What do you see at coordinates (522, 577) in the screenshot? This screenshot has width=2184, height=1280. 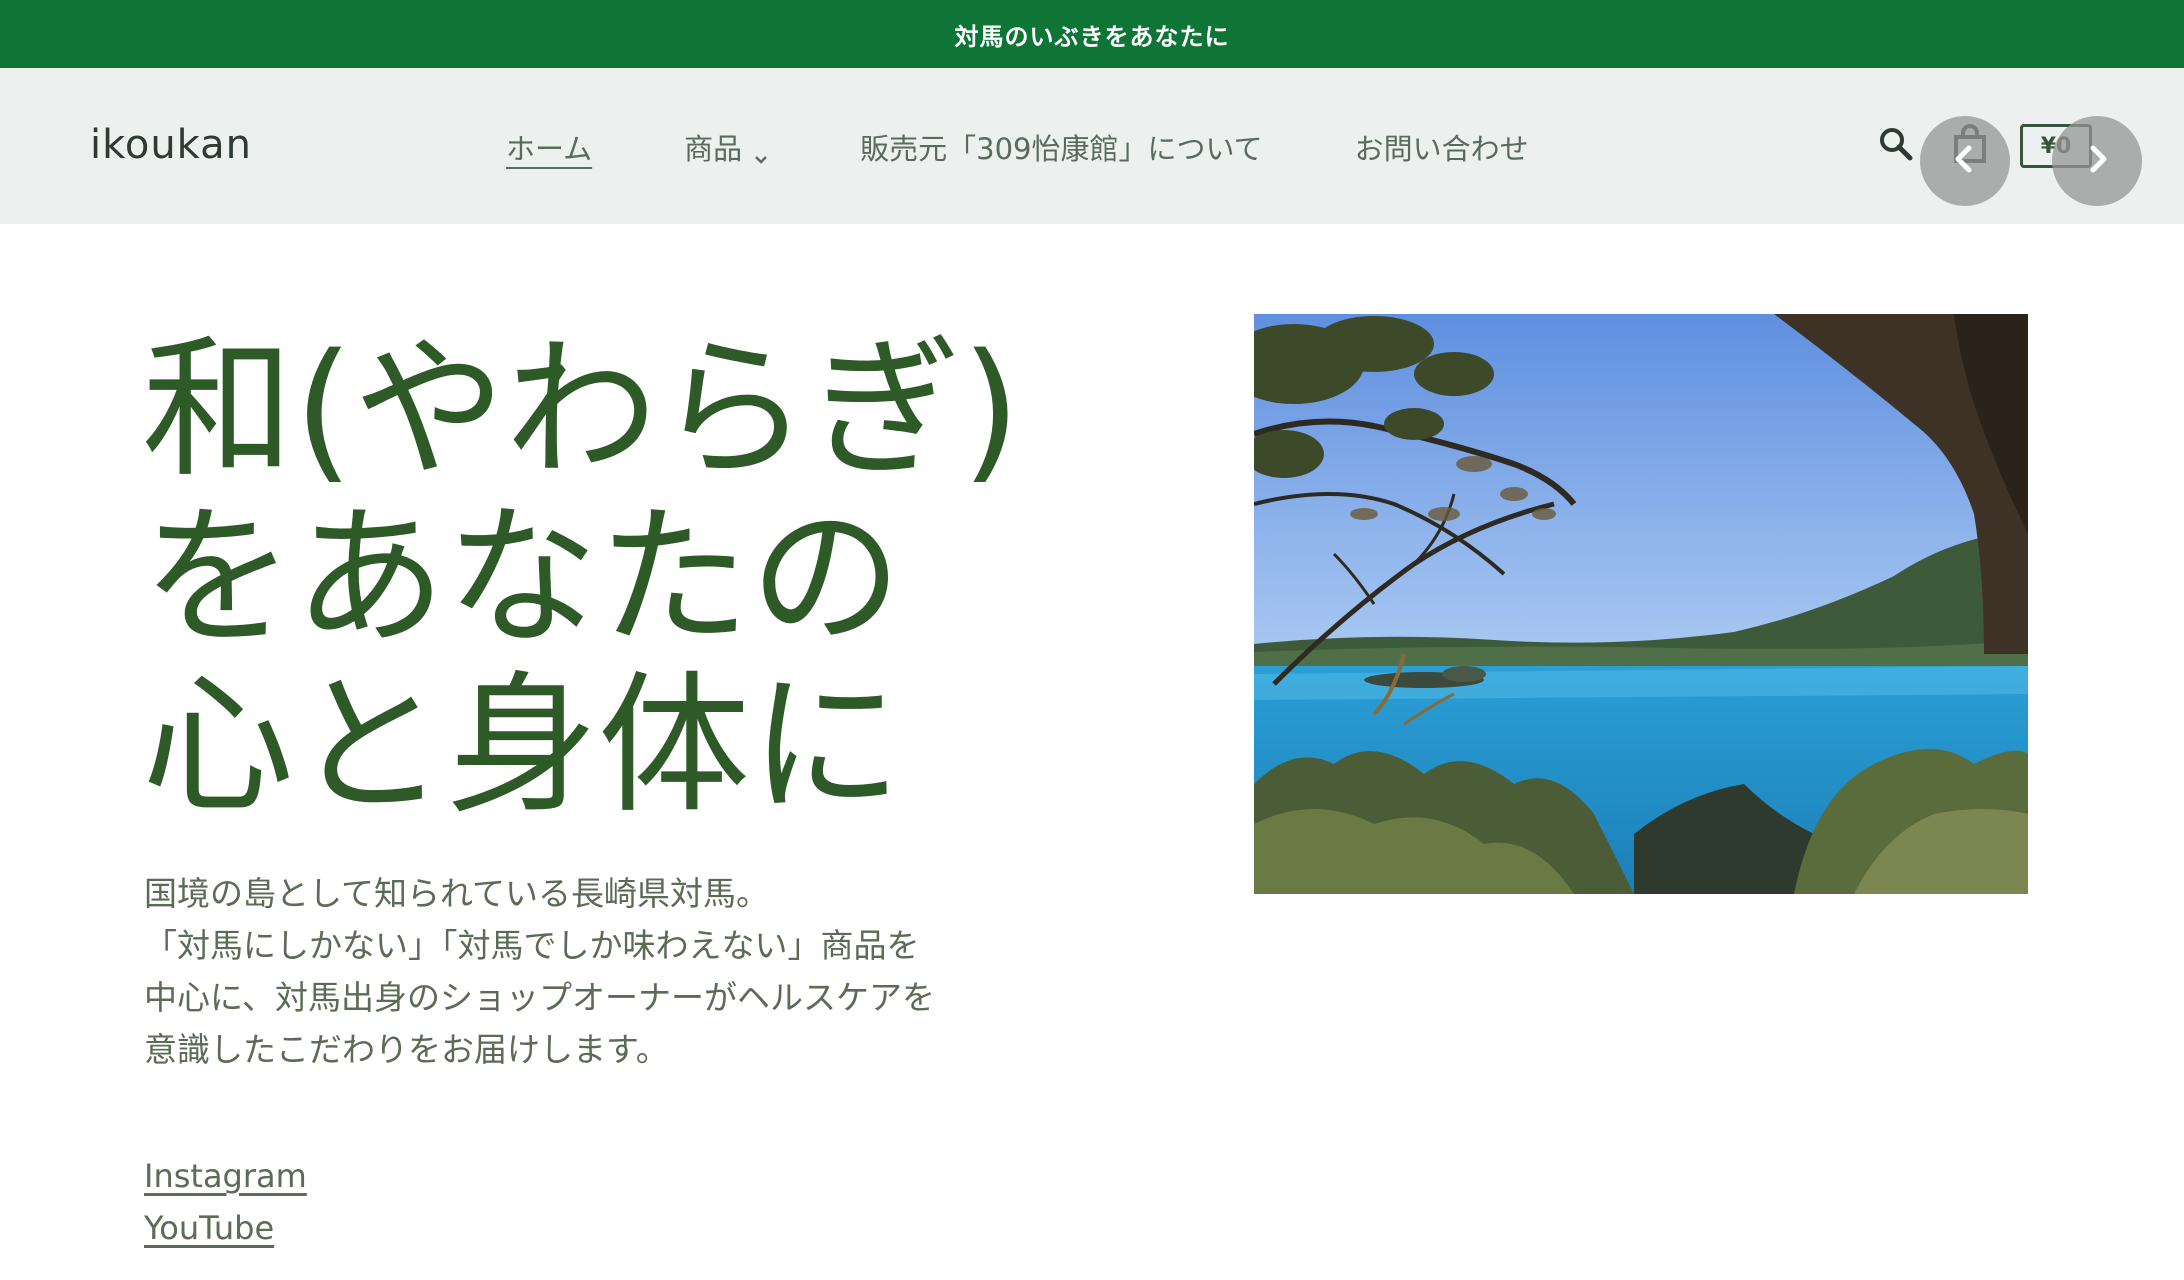 I see `hero-title-line: をあなたの` at bounding box center [522, 577].